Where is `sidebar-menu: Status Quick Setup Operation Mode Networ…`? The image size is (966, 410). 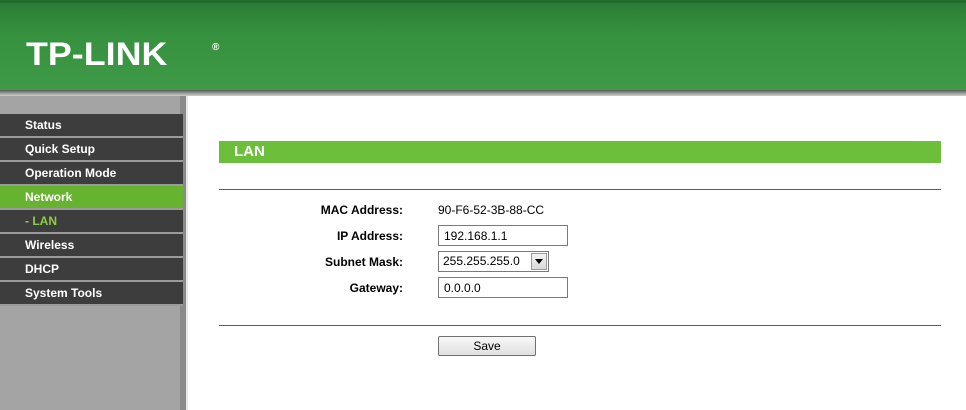 sidebar-menu: Status Quick Setup Operation Mode Networ… is located at coordinates (91, 210).